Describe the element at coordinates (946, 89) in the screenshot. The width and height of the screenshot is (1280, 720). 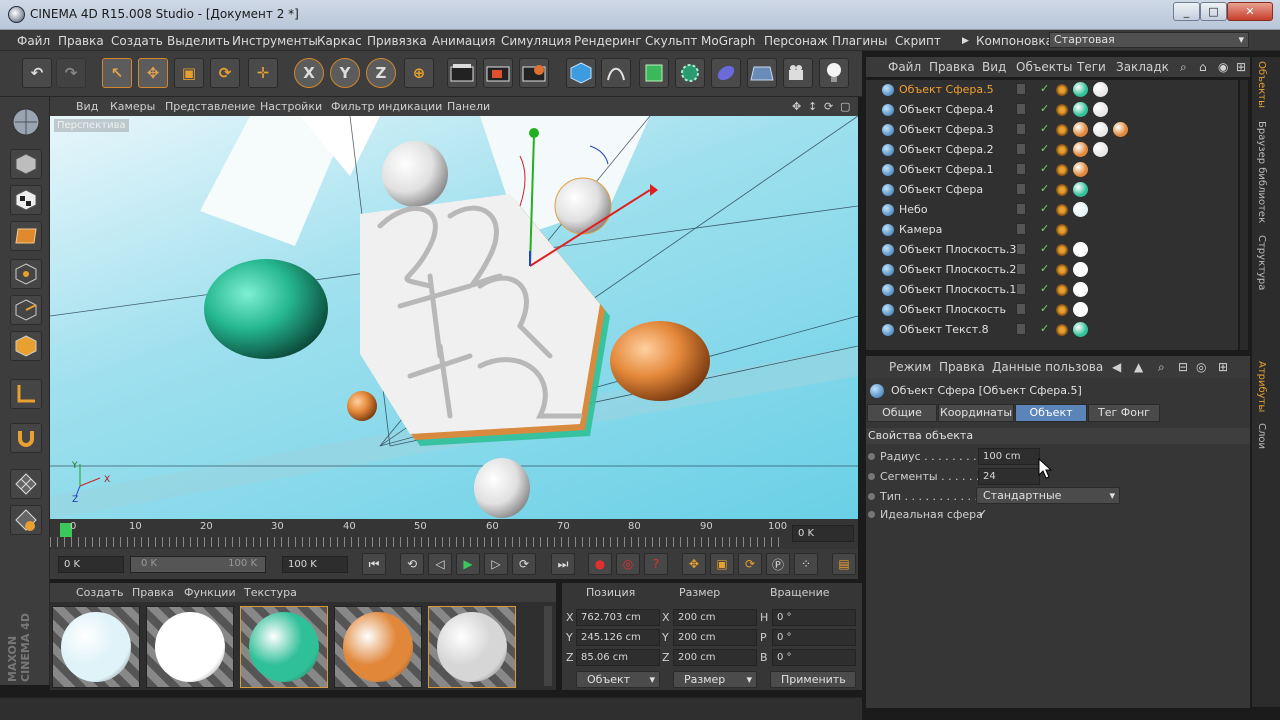
I see `object-name: Объект Сфера.5` at that location.